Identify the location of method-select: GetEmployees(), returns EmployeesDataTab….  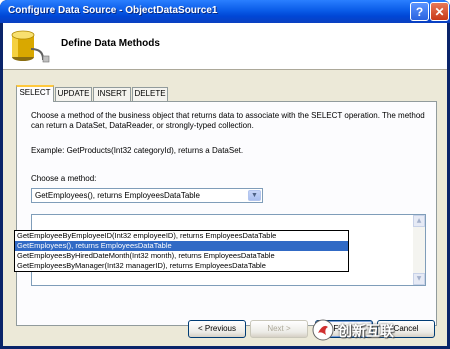
(147, 195).